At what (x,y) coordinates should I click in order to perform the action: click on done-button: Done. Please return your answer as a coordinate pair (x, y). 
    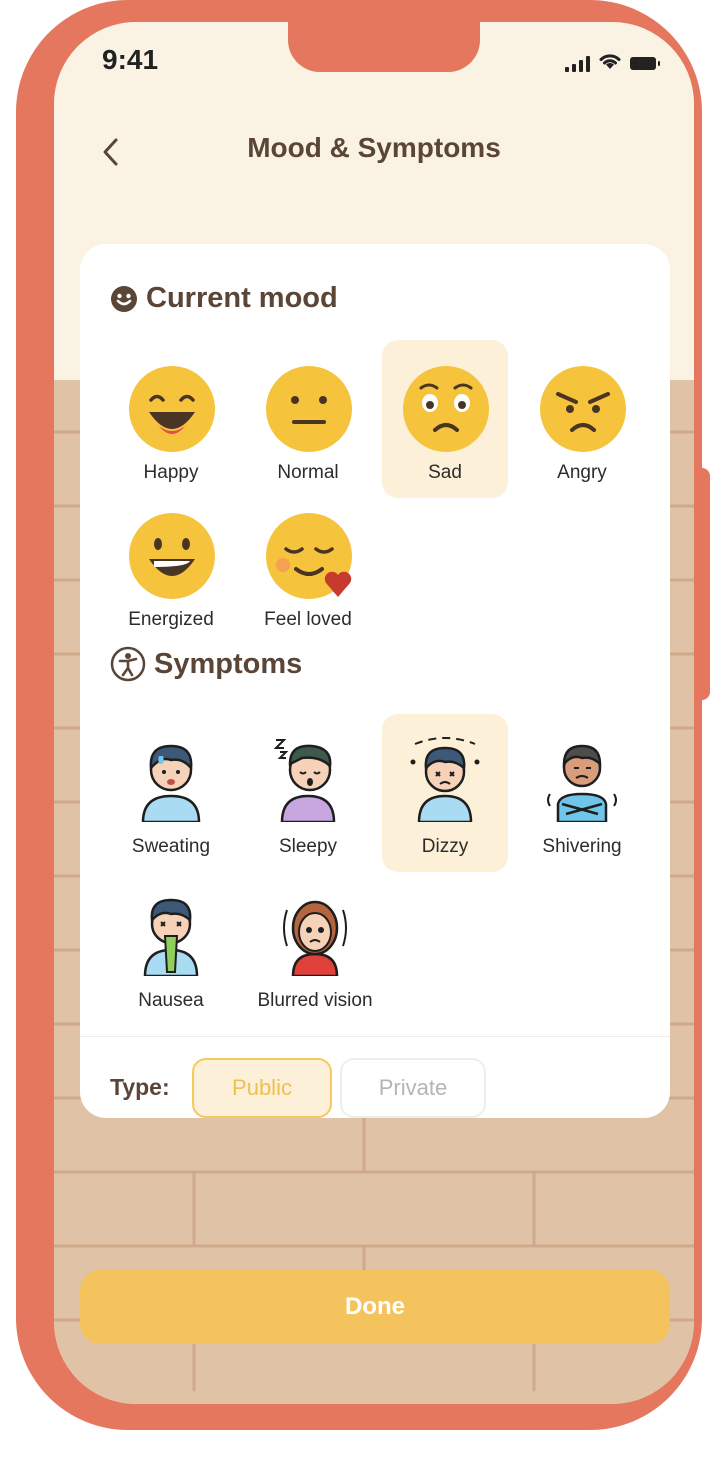
    Looking at the image, I should click on (375, 1307).